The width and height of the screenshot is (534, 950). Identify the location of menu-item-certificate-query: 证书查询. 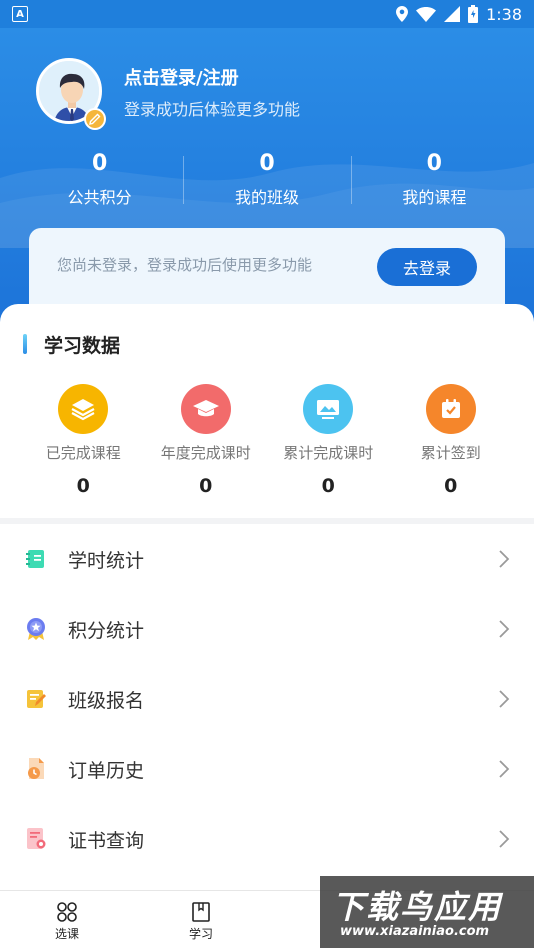
(267, 839).